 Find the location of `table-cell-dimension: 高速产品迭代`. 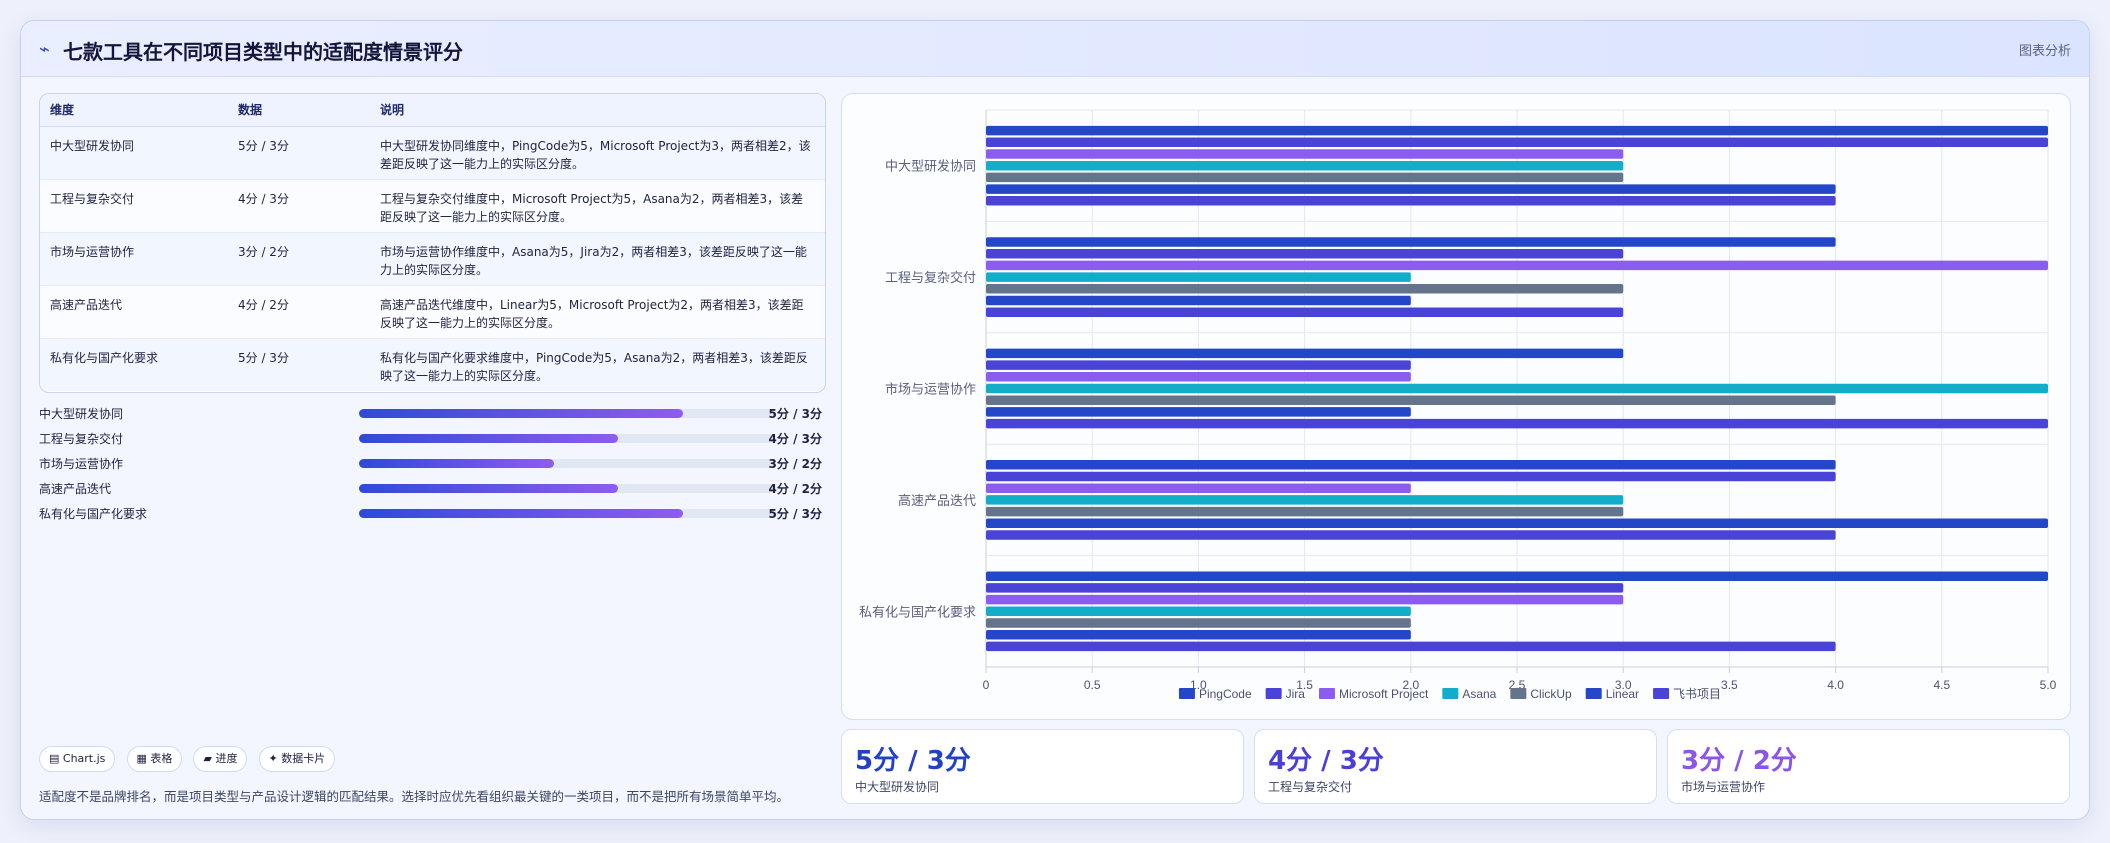

table-cell-dimension: 高速产品迭代 is located at coordinates (134, 312).